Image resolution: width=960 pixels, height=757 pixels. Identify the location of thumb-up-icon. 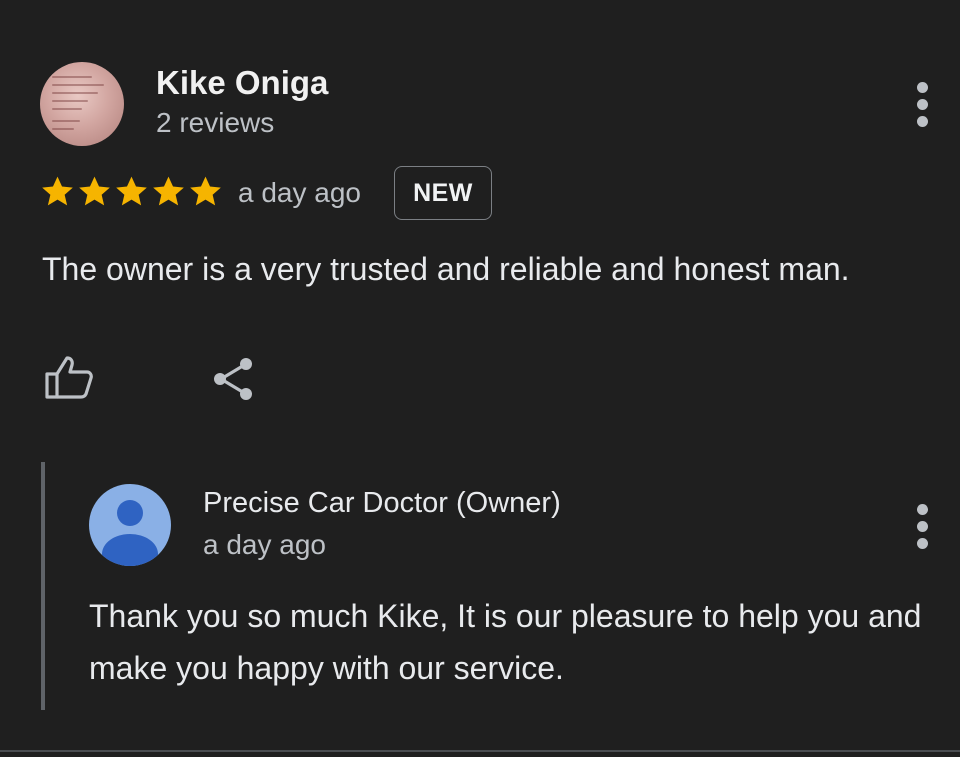
(69, 377).